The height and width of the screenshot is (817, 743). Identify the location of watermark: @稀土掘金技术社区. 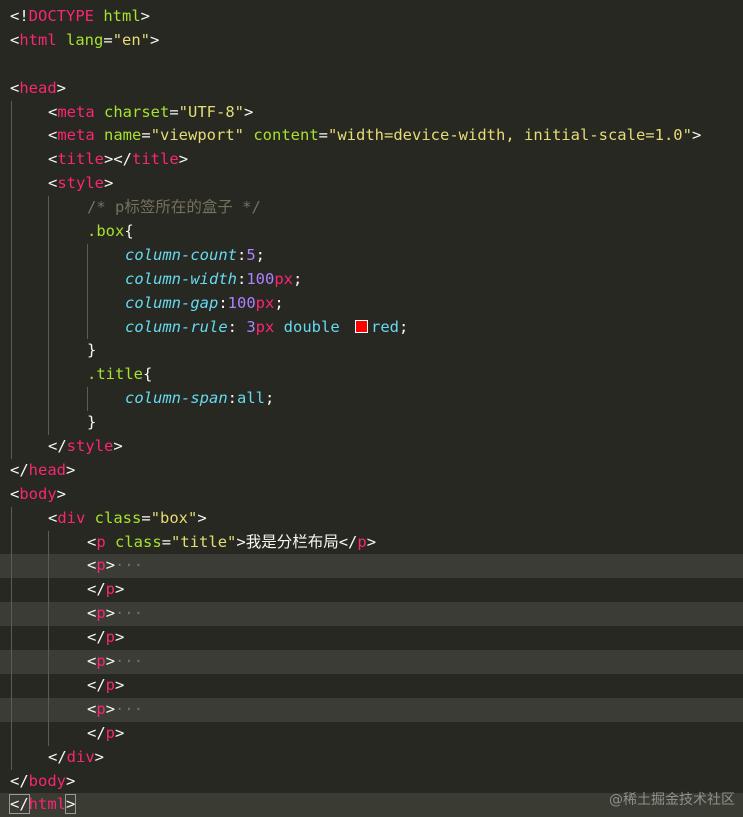
(672, 800).